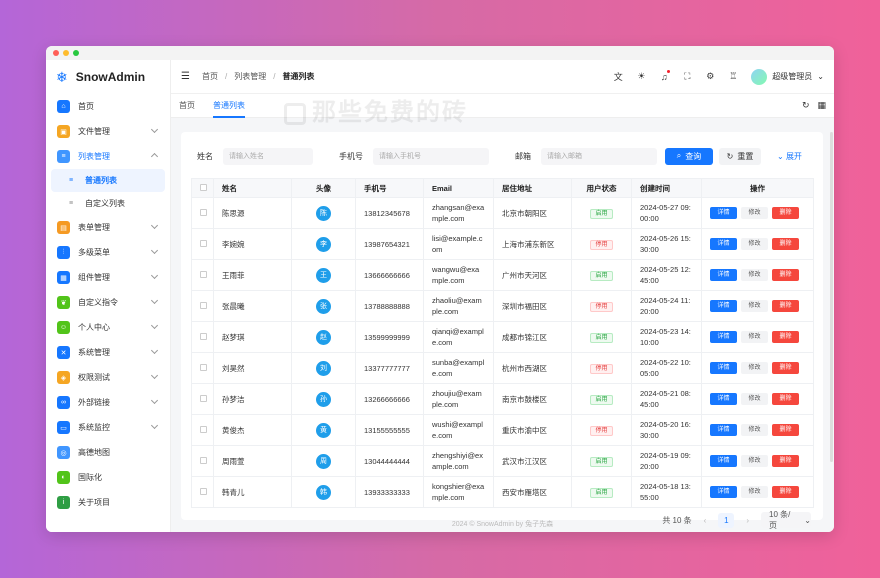 The height and width of the screenshot is (578, 880). I want to click on scrollbar, so click(831, 297).